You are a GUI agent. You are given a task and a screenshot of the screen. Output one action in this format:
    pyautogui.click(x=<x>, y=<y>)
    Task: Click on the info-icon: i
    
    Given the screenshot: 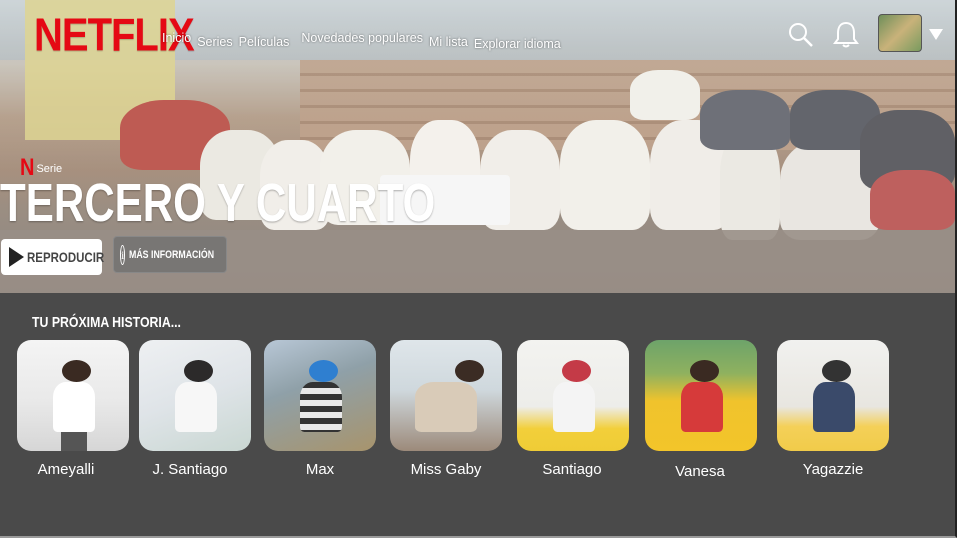 What is the action you would take?
    pyautogui.click(x=123, y=254)
    